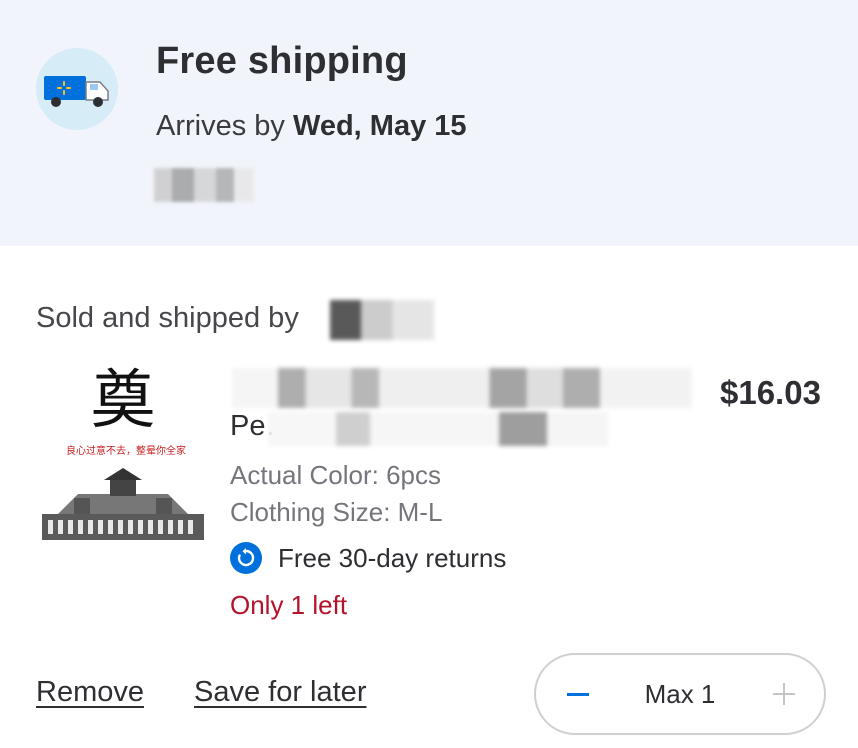 The height and width of the screenshot is (748, 858). Describe the element at coordinates (167, 318) in the screenshot. I see `sold-by-label: Sold and shipped by` at that location.